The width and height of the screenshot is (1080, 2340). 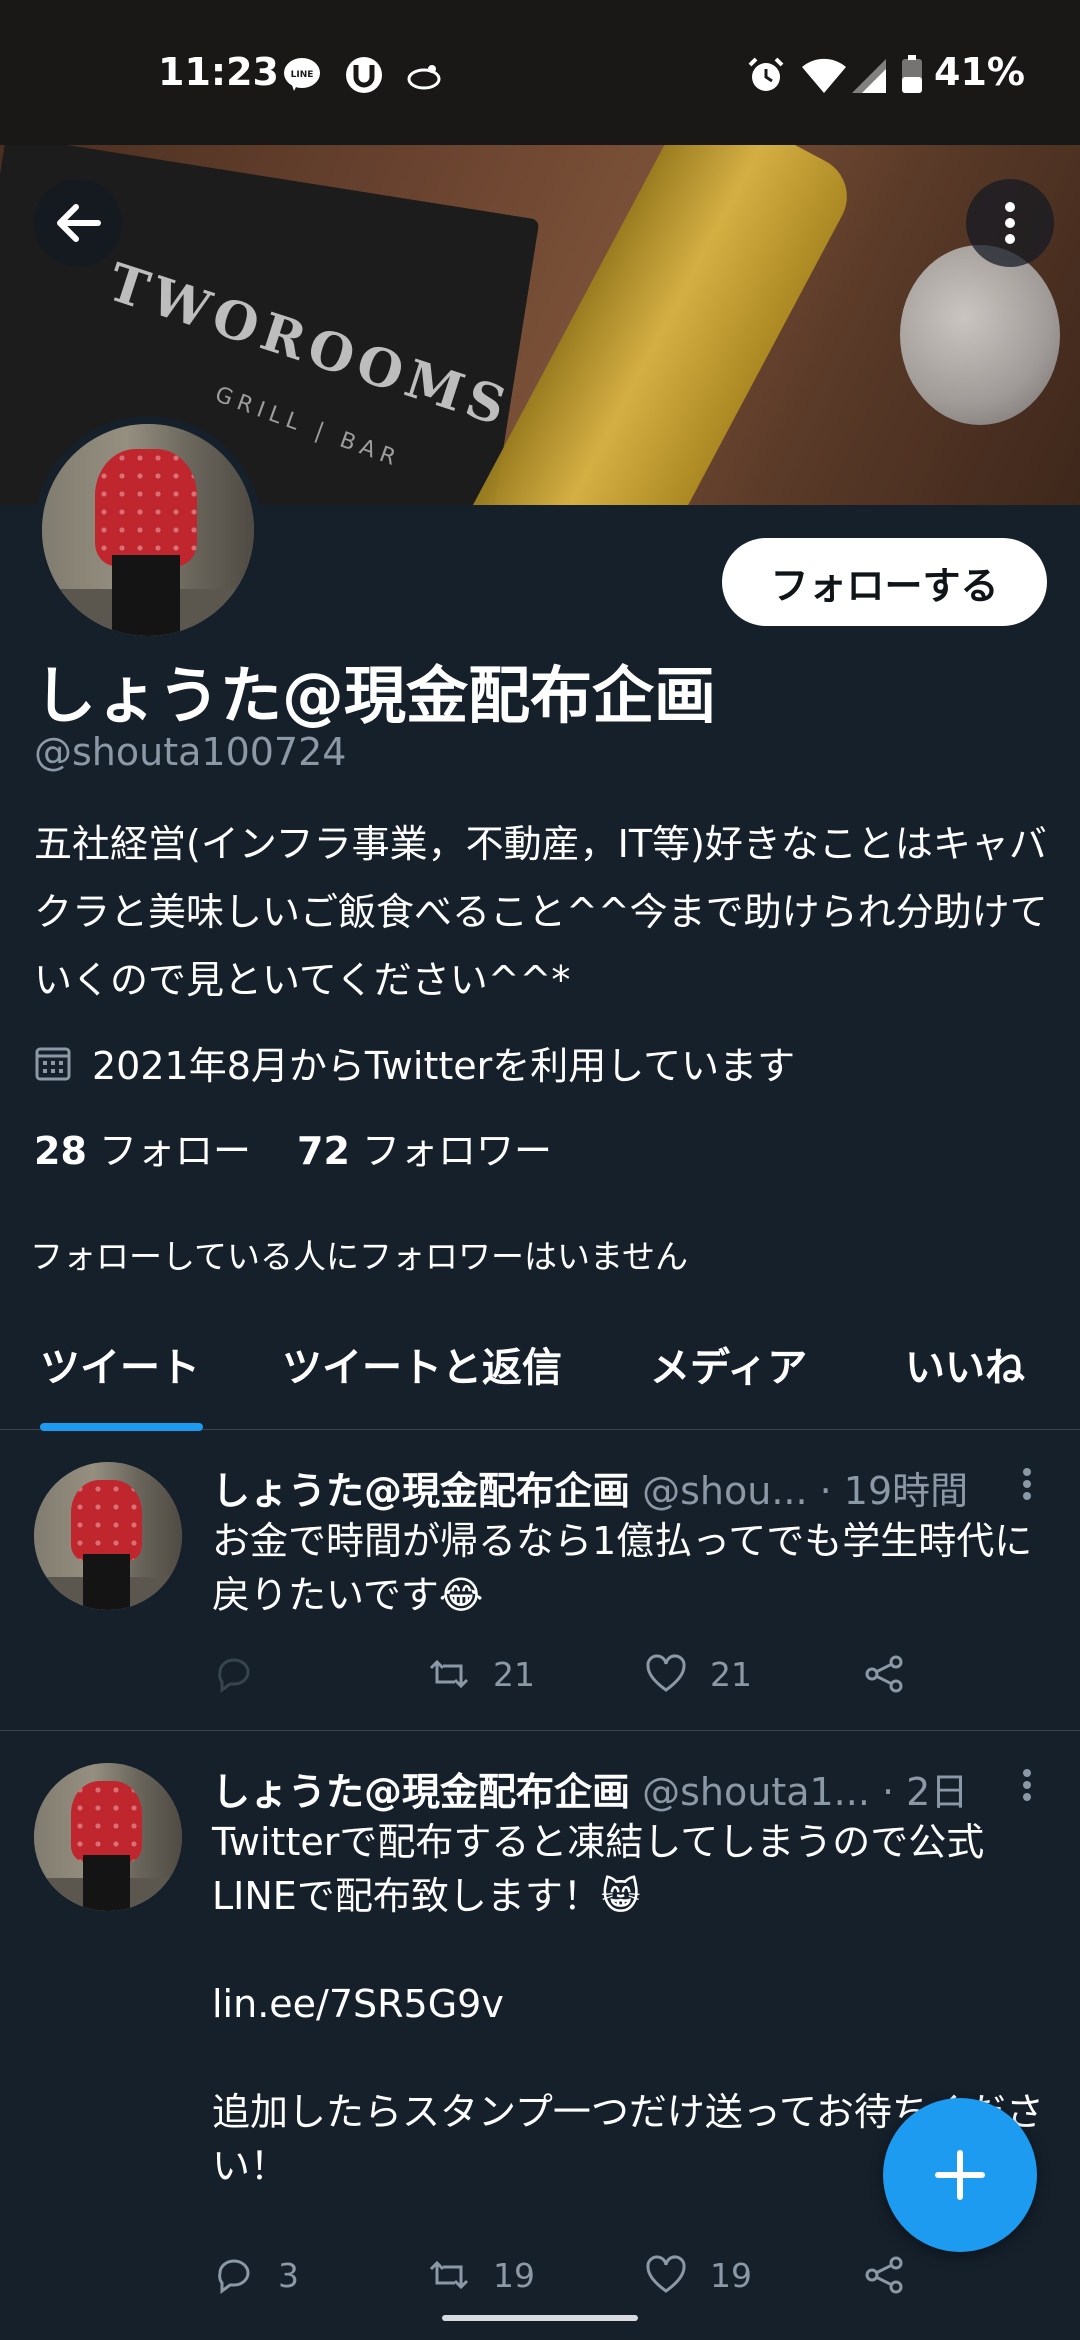 I want to click on tab-tweets: ツイート, so click(x=120, y=1364).